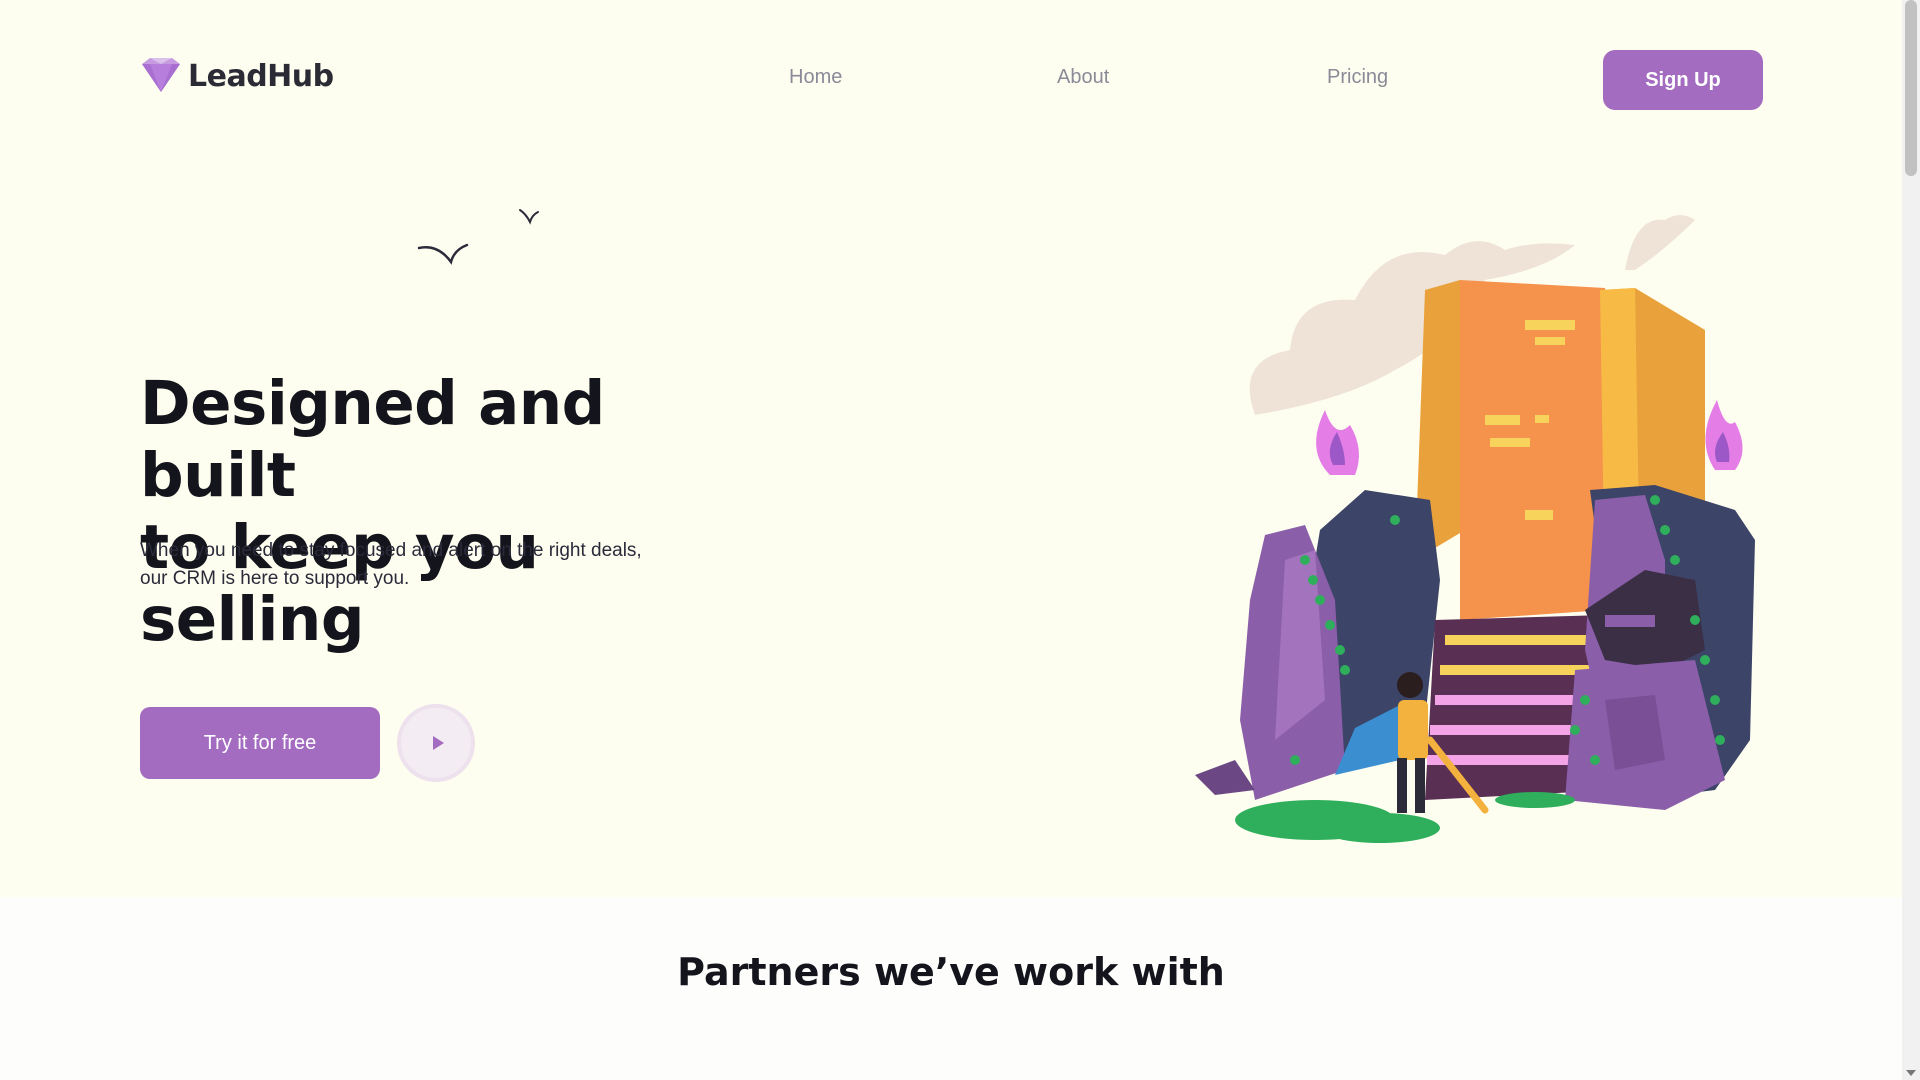 This screenshot has width=1920, height=1080. Describe the element at coordinates (815, 77) in the screenshot. I see `nav-home-link: Home` at that location.